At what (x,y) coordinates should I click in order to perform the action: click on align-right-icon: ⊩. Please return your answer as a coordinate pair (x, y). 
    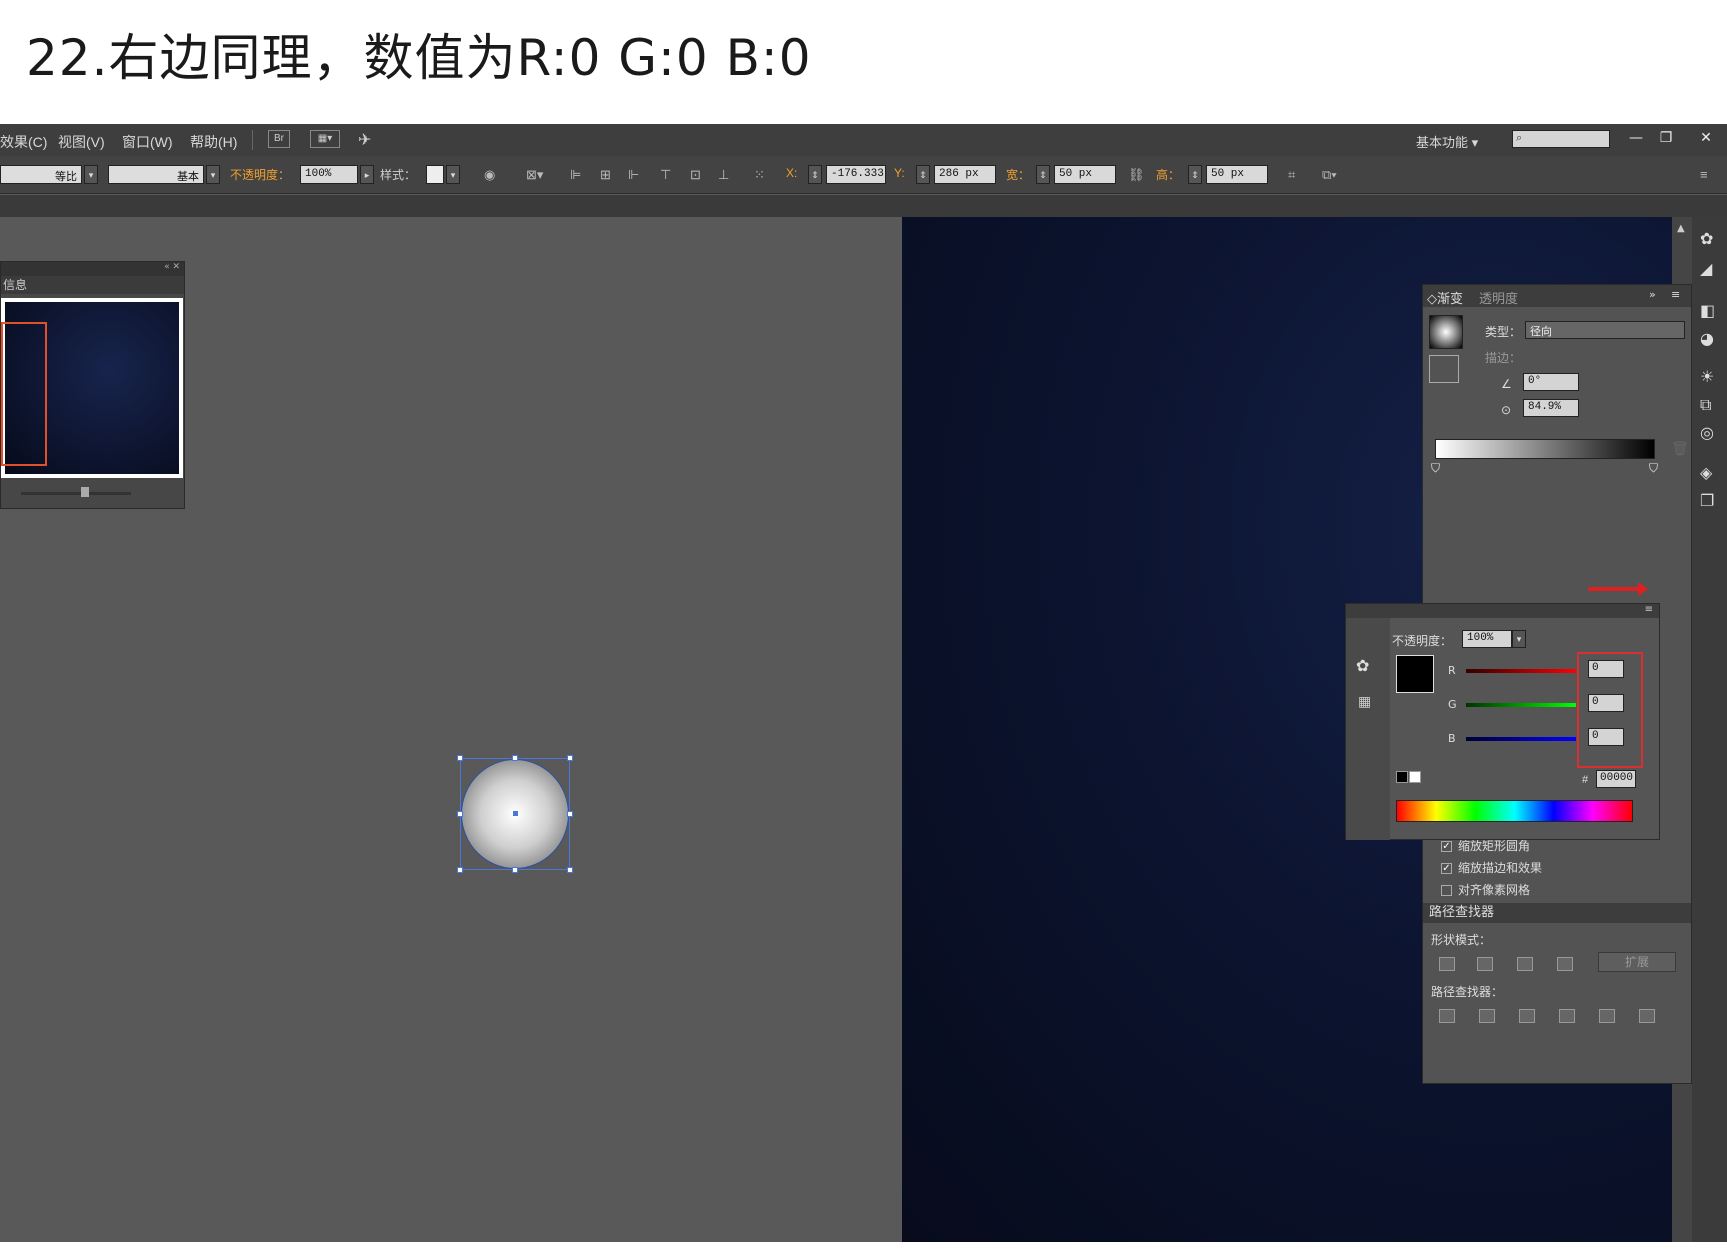
    Looking at the image, I should click on (633, 175).